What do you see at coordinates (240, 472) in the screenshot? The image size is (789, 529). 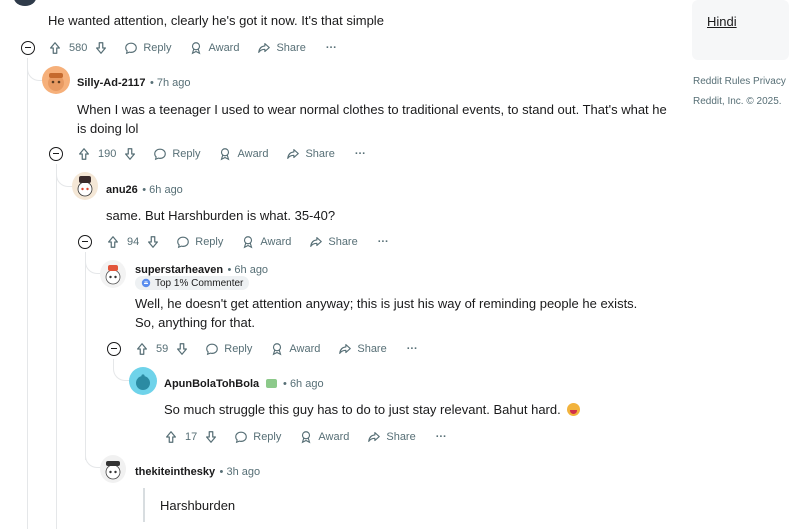 I see `timestamp: • 3h ago` at bounding box center [240, 472].